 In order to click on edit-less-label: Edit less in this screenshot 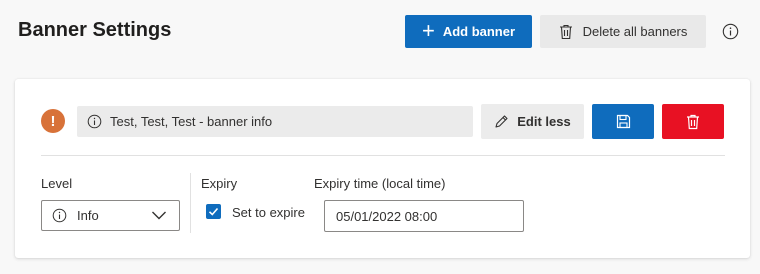, I will do `click(544, 121)`.